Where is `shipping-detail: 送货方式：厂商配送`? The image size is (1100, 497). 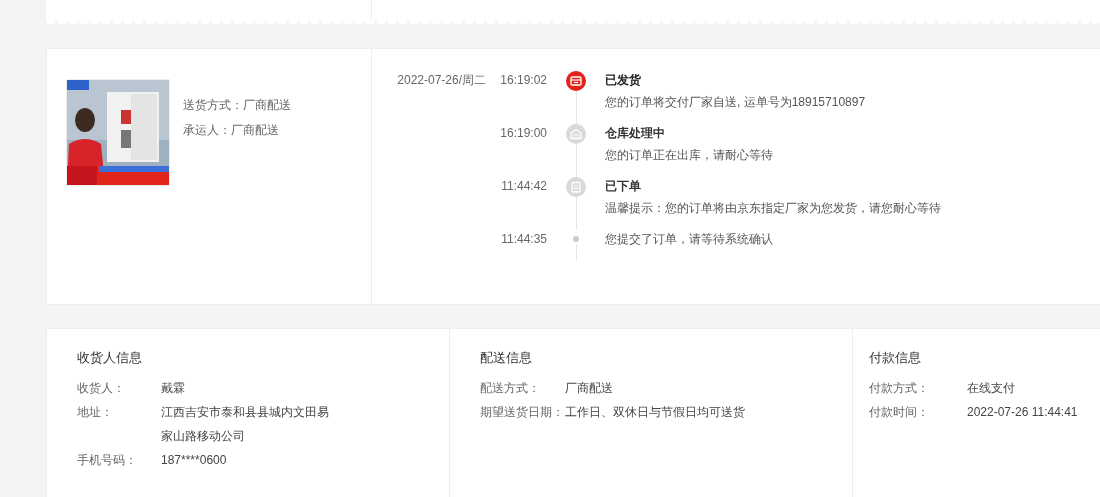 shipping-detail: 送货方式：厂商配送 is located at coordinates (237, 105).